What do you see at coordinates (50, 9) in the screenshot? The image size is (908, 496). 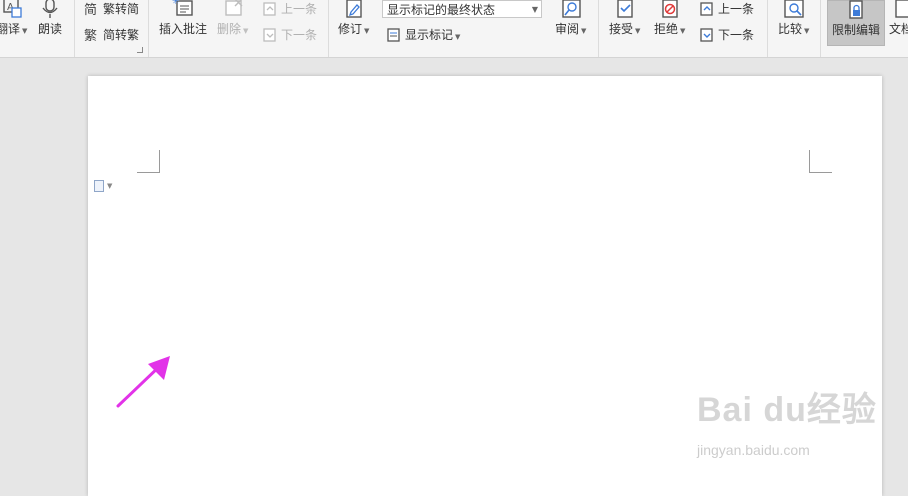 I see `microphone-icon` at bounding box center [50, 9].